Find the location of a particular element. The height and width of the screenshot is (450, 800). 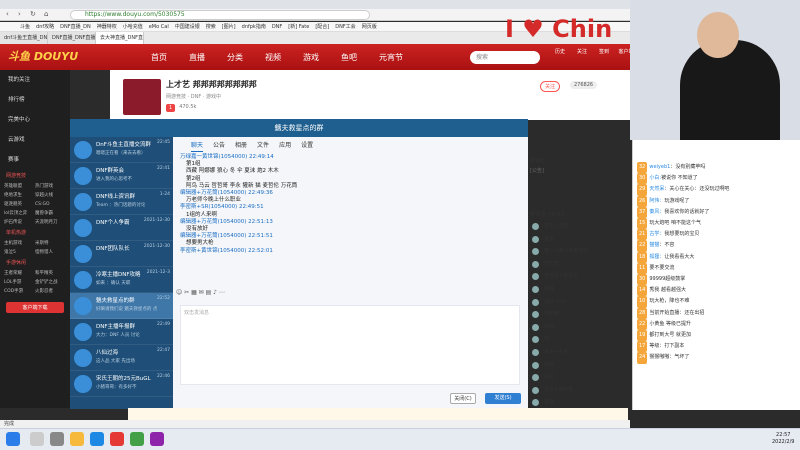

bookmark-item: [图片] is located at coordinates (229, 26).